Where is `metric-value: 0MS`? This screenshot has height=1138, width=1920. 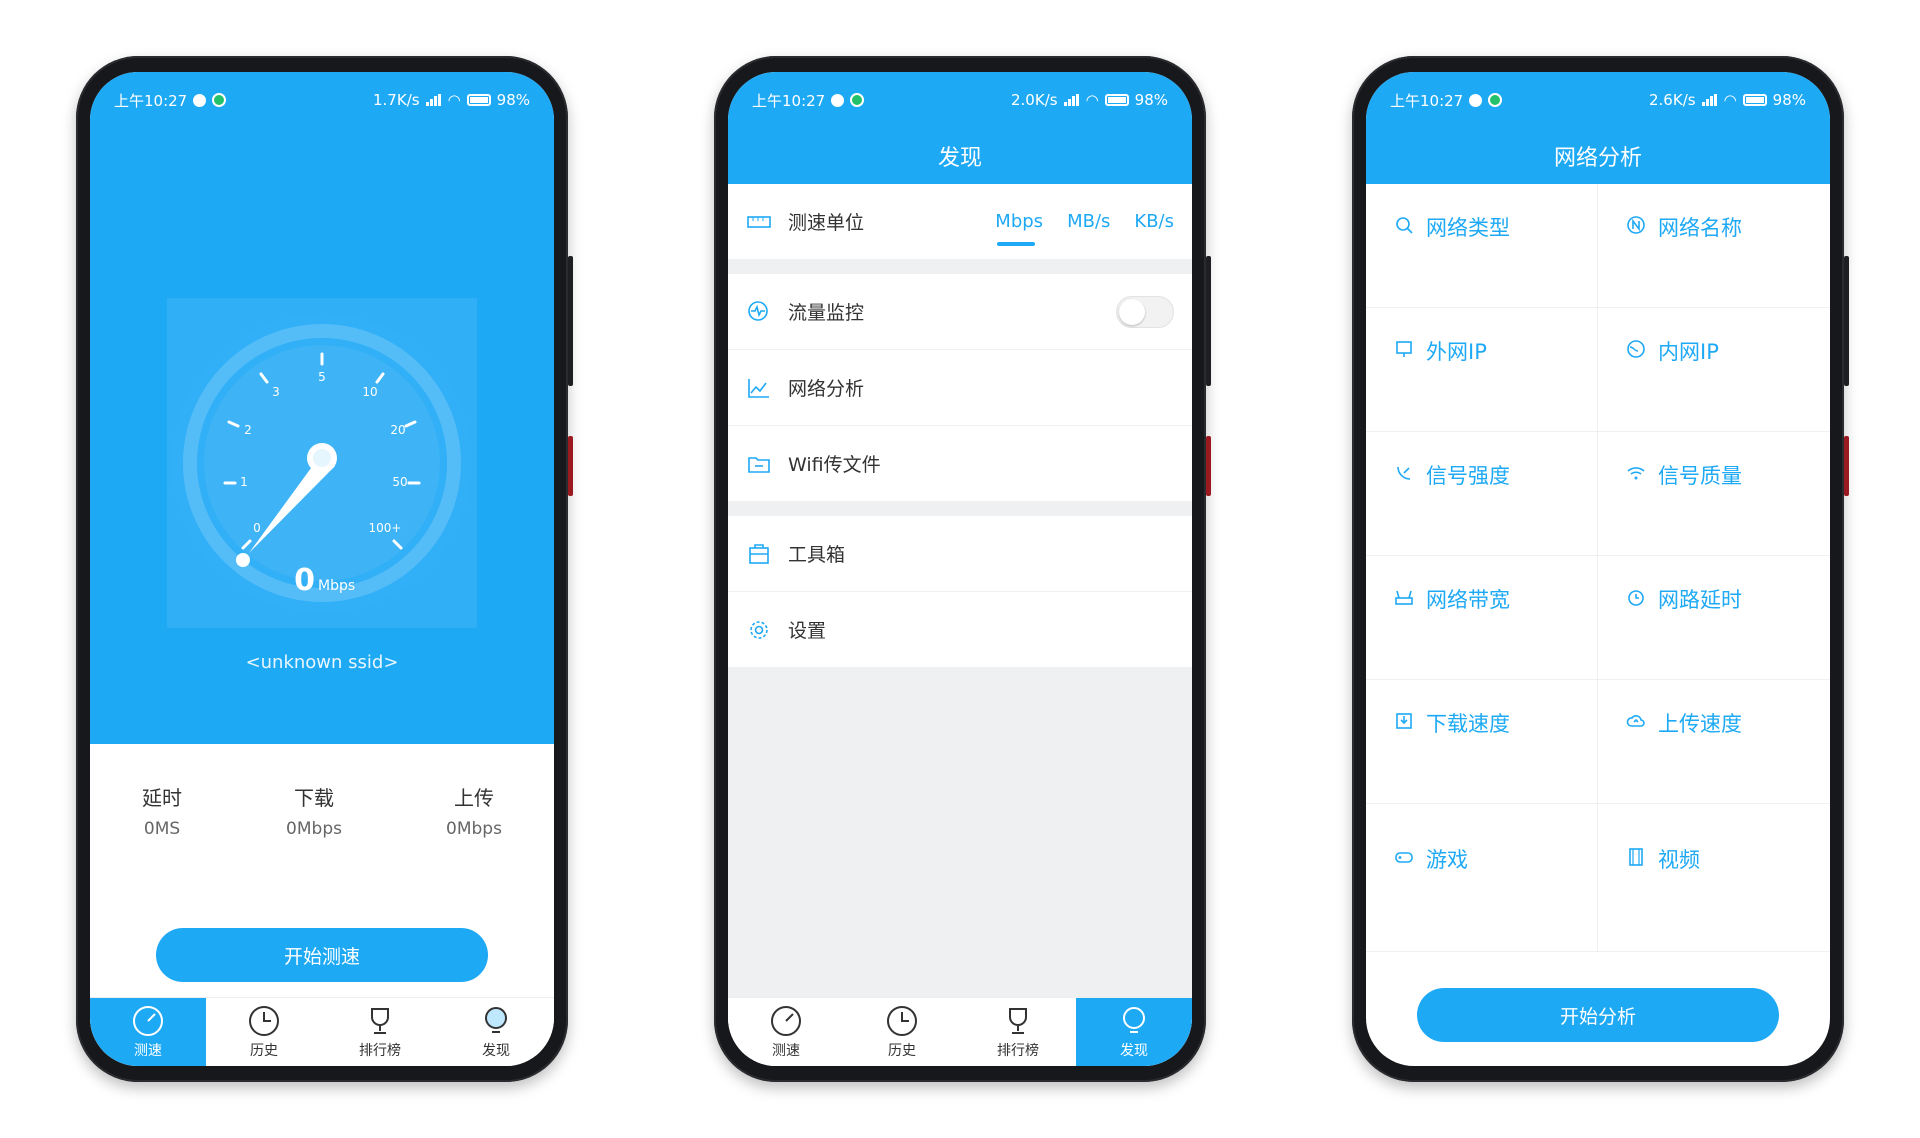 metric-value: 0MS is located at coordinates (162, 829).